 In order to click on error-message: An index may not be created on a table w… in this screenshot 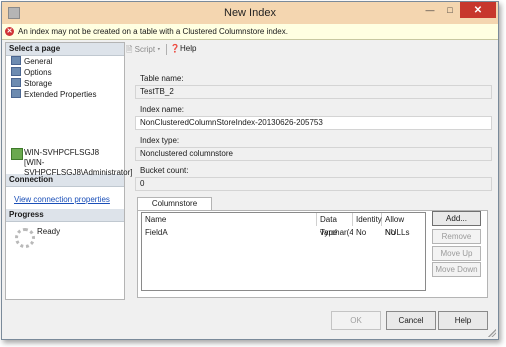, I will do `click(153, 31)`.